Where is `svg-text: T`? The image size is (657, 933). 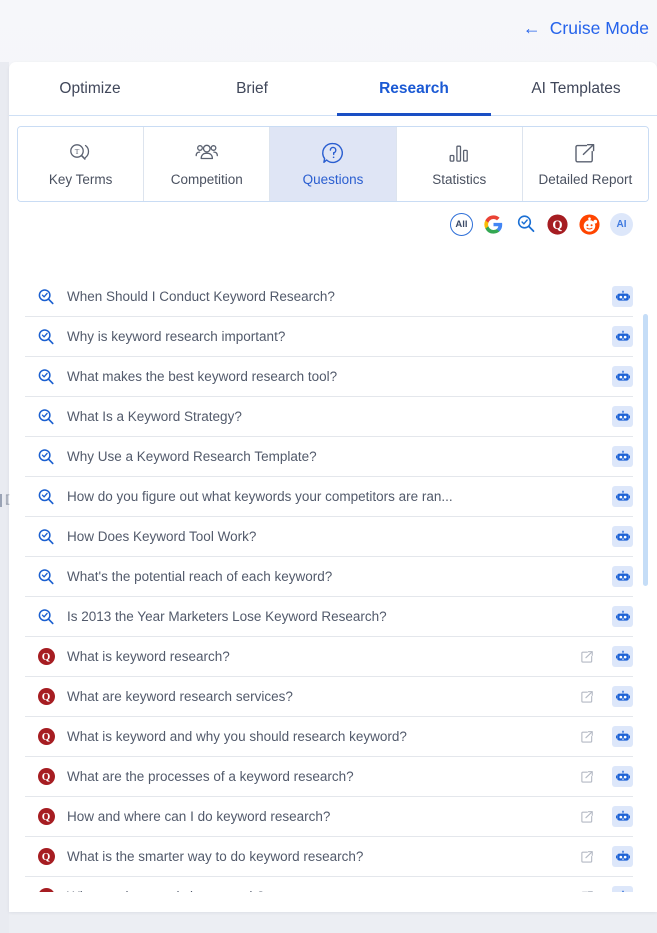 svg-text: T is located at coordinates (76, 151).